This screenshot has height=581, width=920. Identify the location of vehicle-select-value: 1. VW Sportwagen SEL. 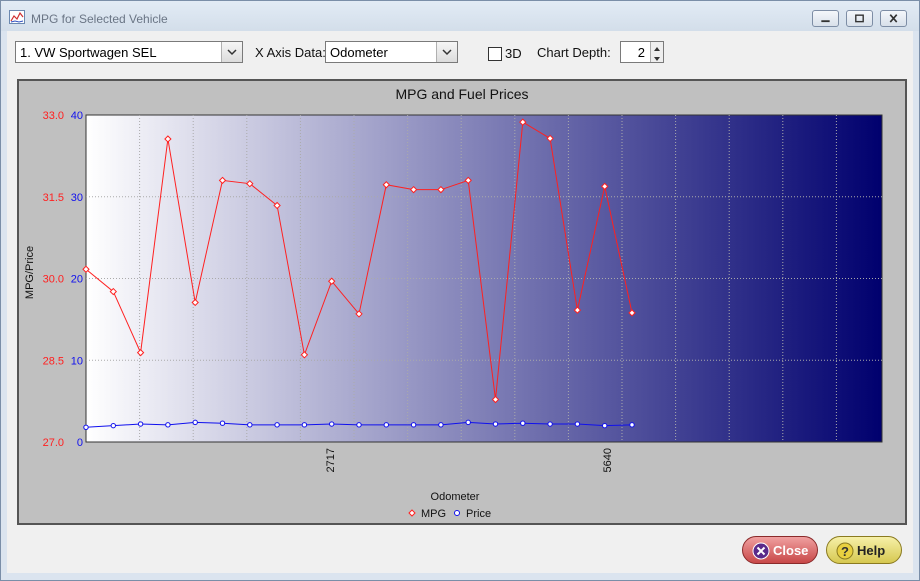
(88, 52).